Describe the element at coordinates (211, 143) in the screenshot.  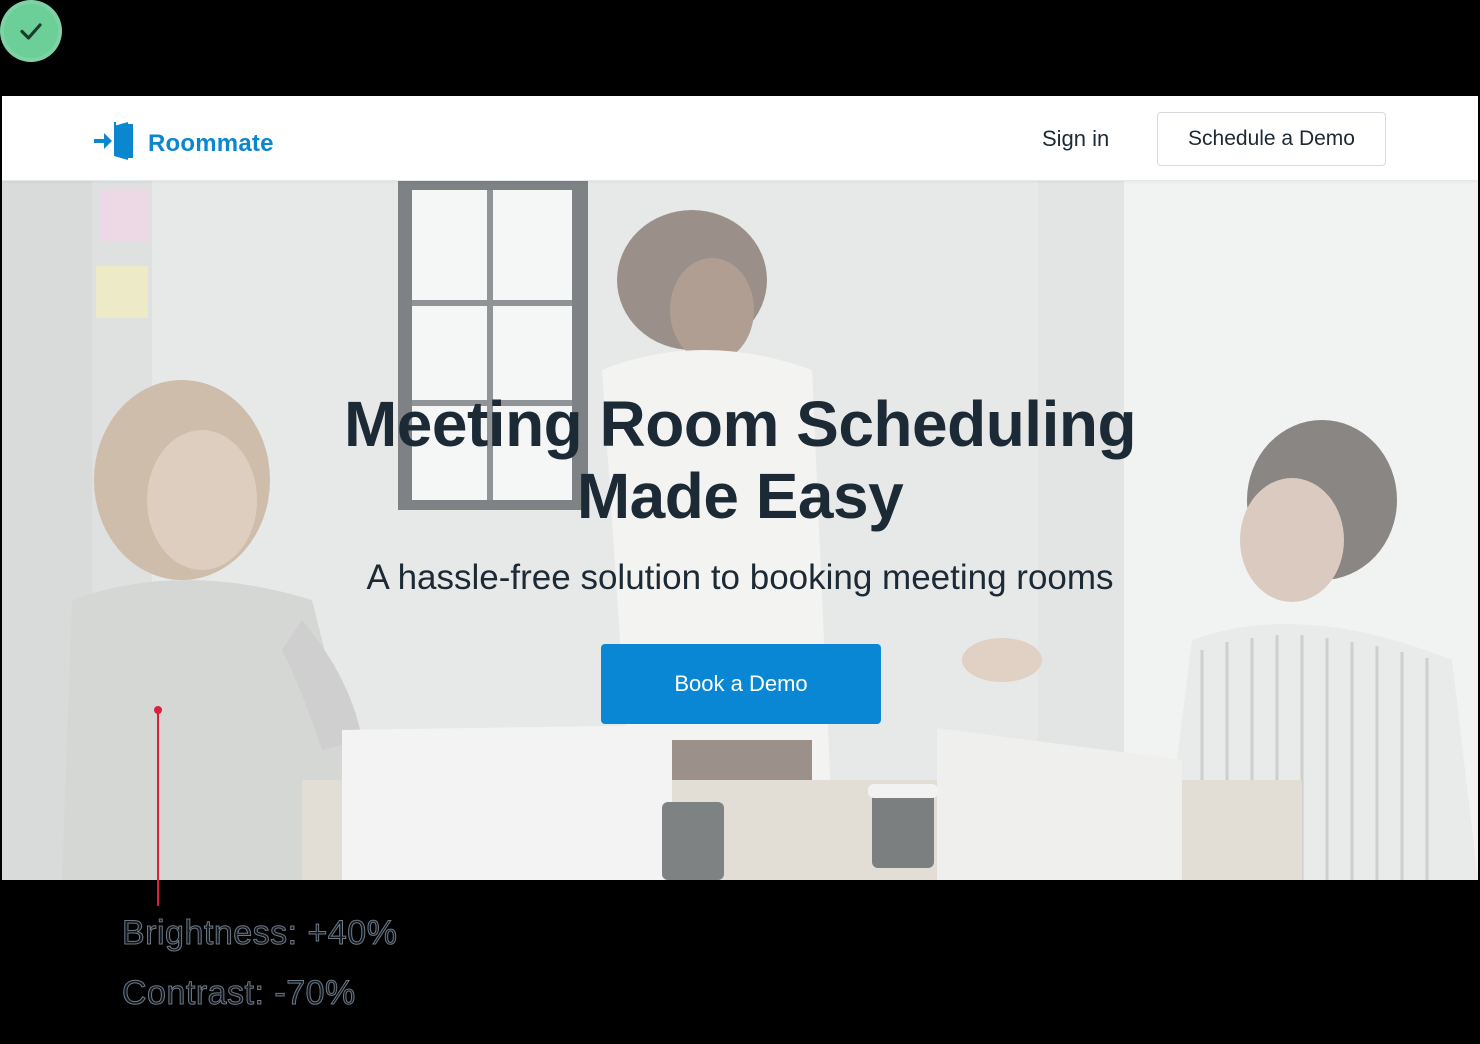
I see `brand-name: Roommate` at that location.